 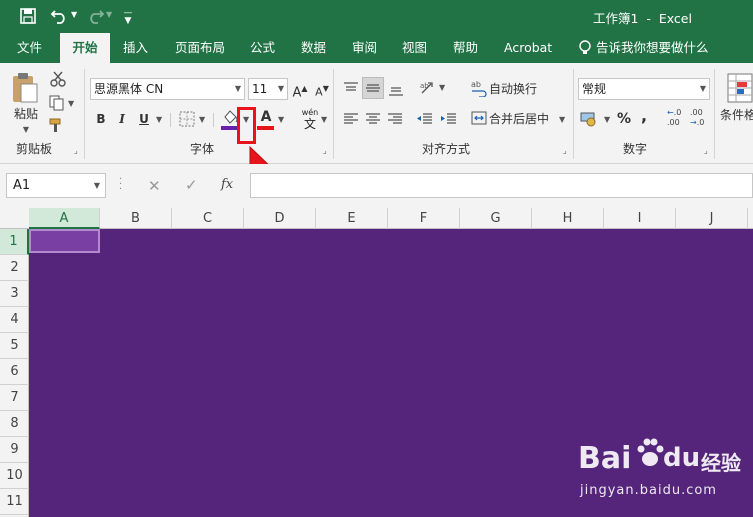 I want to click on conditional-format-button: 条件格, so click(x=736, y=115).